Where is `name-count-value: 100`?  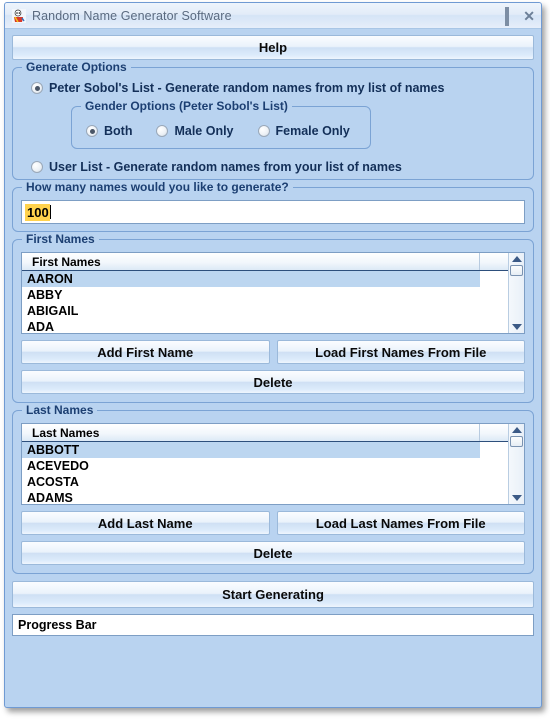 name-count-value: 100 is located at coordinates (37, 212).